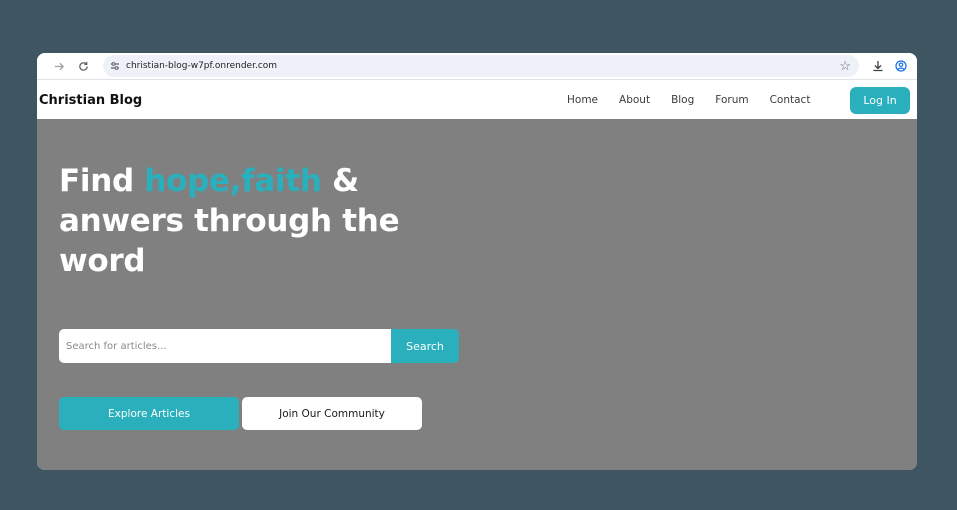  I want to click on url-text: christian-blog-w7pf.onrender.com, so click(201, 66).